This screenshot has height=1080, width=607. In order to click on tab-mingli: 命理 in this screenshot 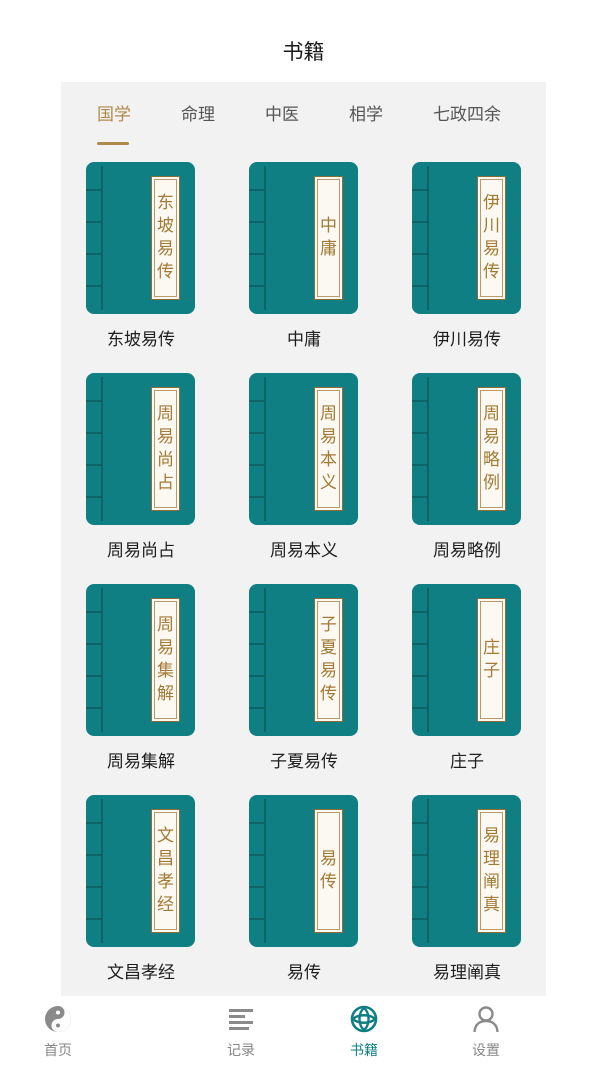, I will do `click(198, 119)`.